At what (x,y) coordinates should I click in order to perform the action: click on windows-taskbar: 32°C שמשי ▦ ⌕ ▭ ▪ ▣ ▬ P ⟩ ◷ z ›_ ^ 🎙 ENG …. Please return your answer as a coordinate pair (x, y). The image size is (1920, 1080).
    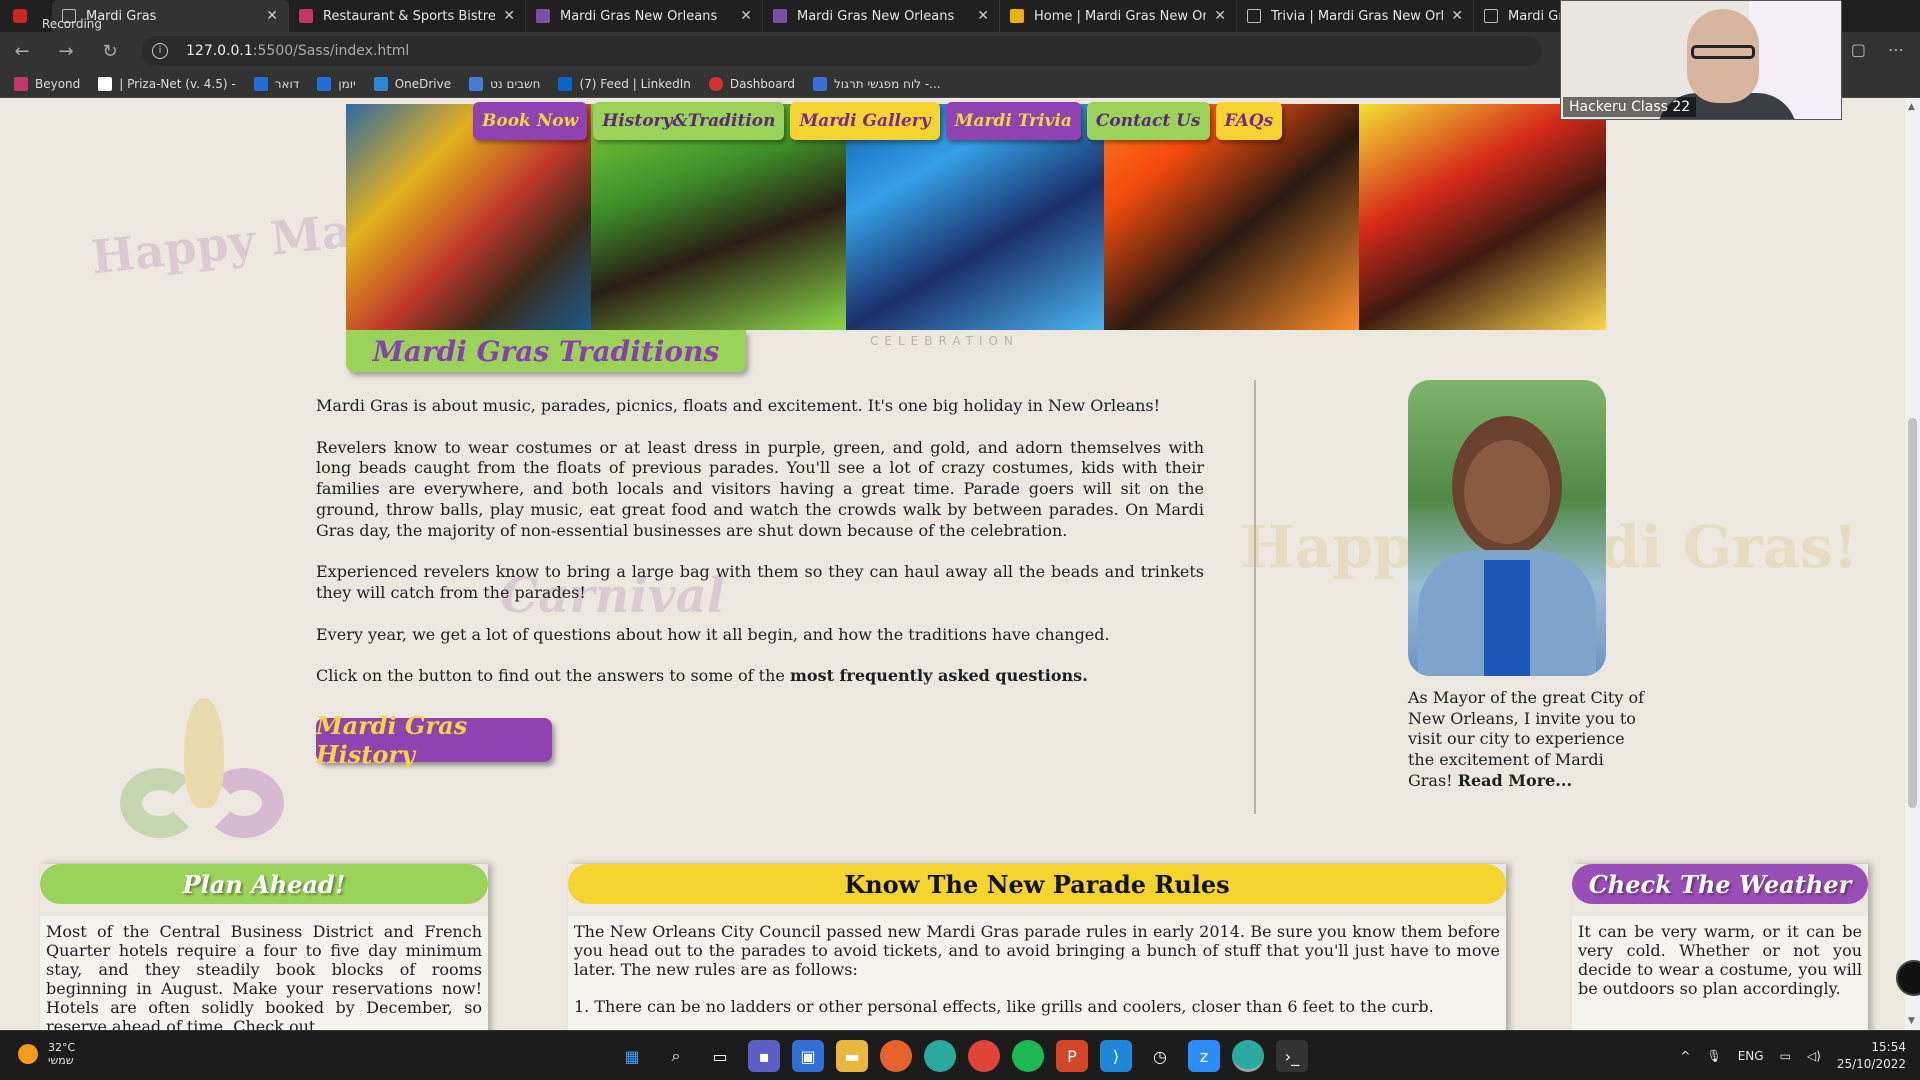
    Looking at the image, I should click on (960, 1055).